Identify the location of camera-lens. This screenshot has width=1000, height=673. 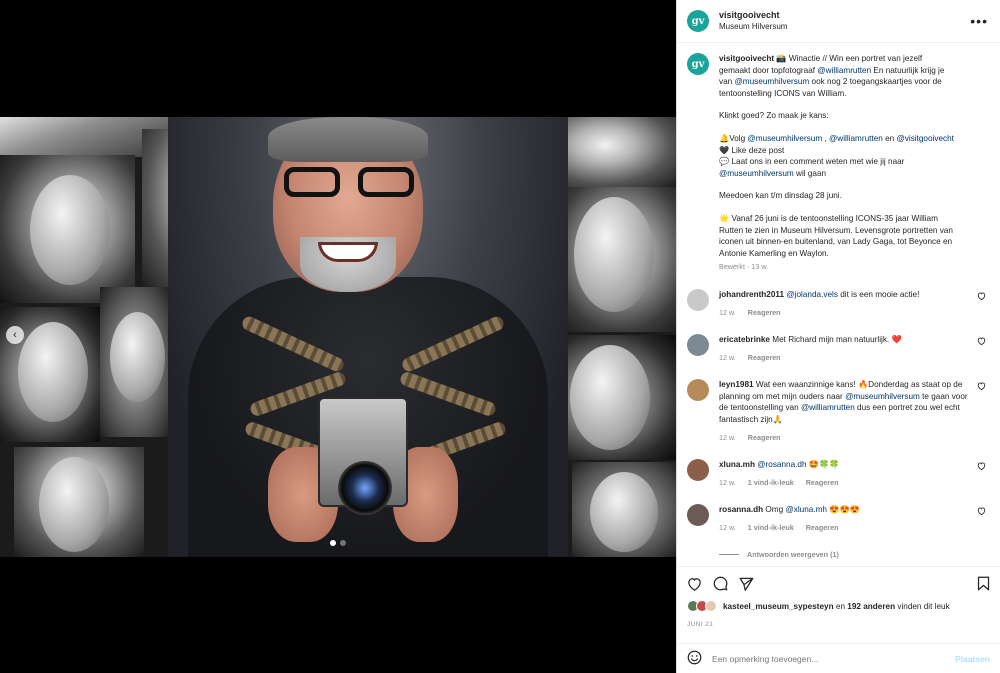
(365, 488).